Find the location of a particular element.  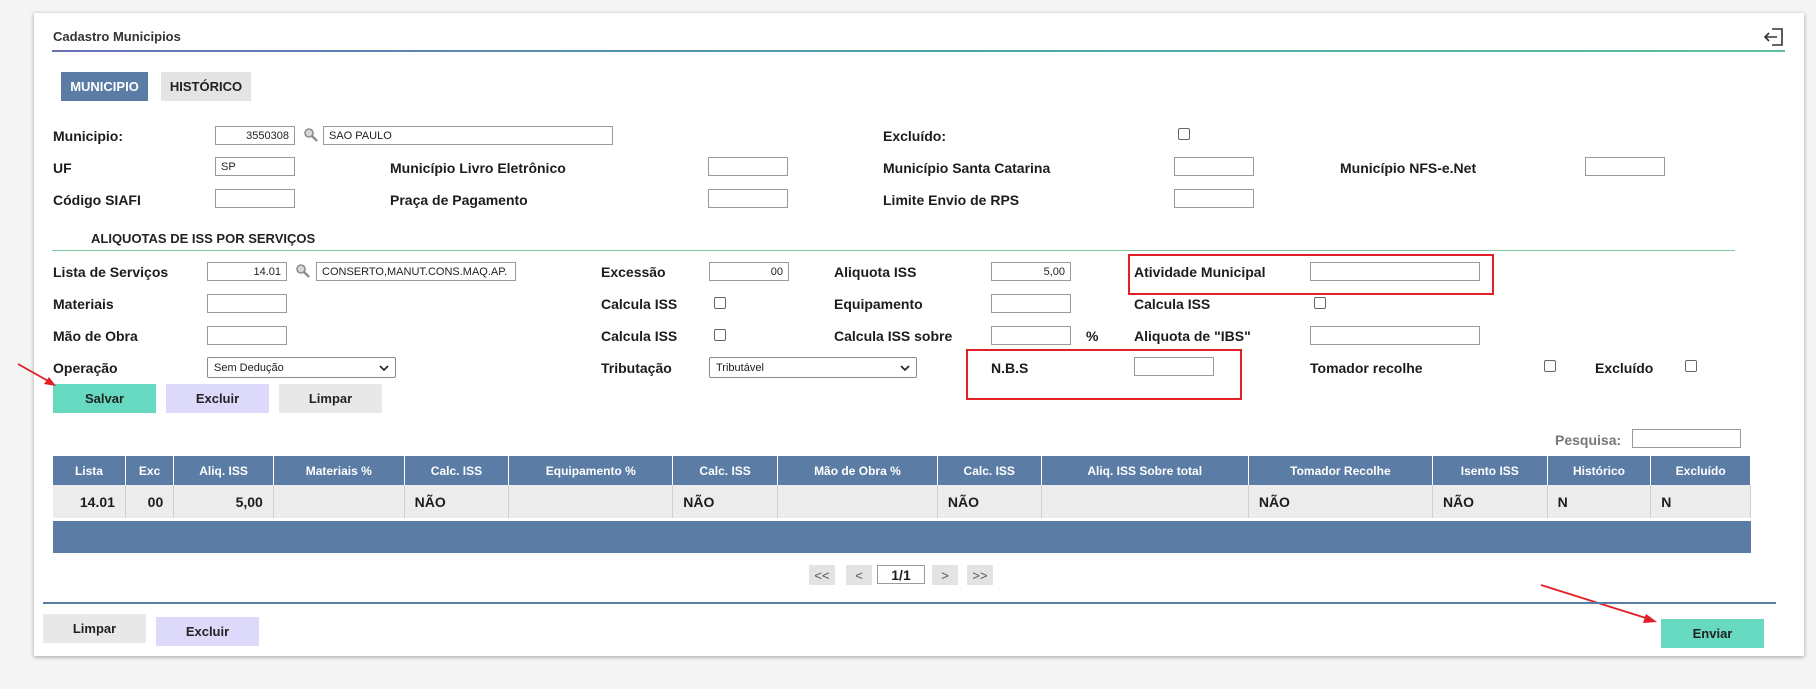

limite-rps-input is located at coordinates (1214, 198).